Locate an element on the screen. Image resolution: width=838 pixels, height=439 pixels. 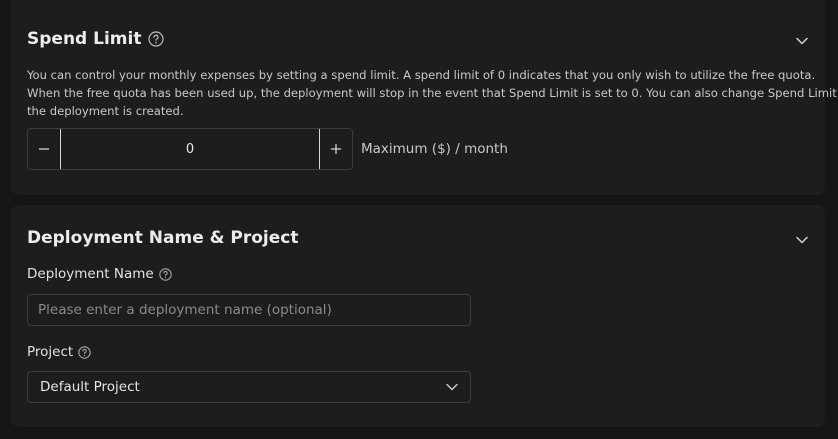
spend-limit-stepper: 0 is located at coordinates (190, 149).